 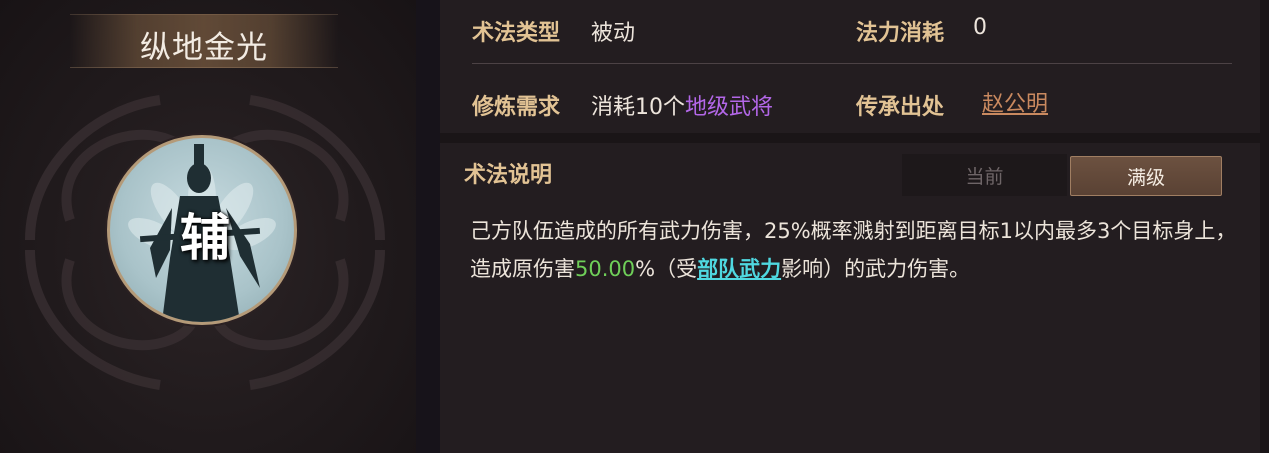 I want to click on skill-type-label: 术法类型, so click(x=516, y=33).